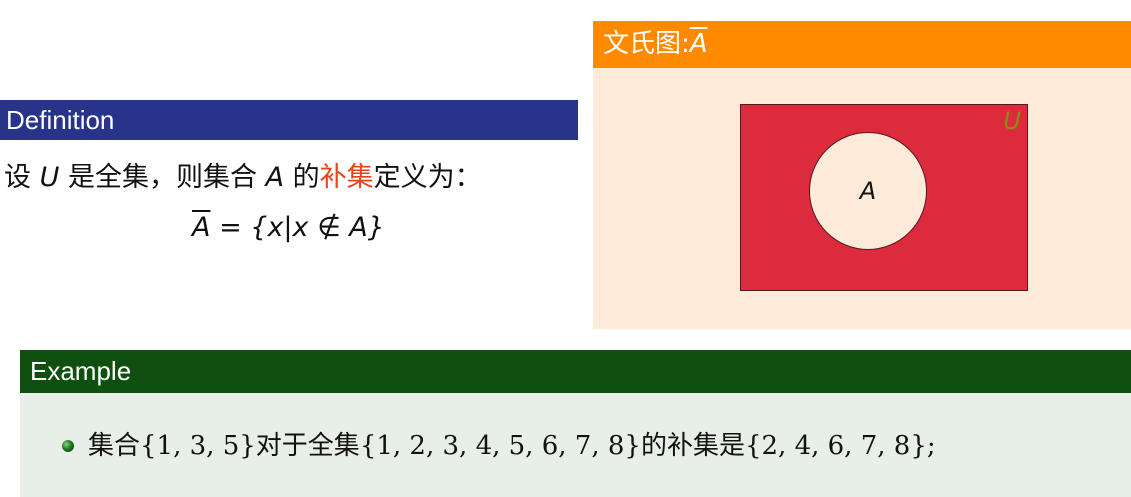 The width and height of the screenshot is (1131, 497). Describe the element at coordinates (427, 177) in the screenshot. I see `definition-text-suffix: 定义为：` at that location.